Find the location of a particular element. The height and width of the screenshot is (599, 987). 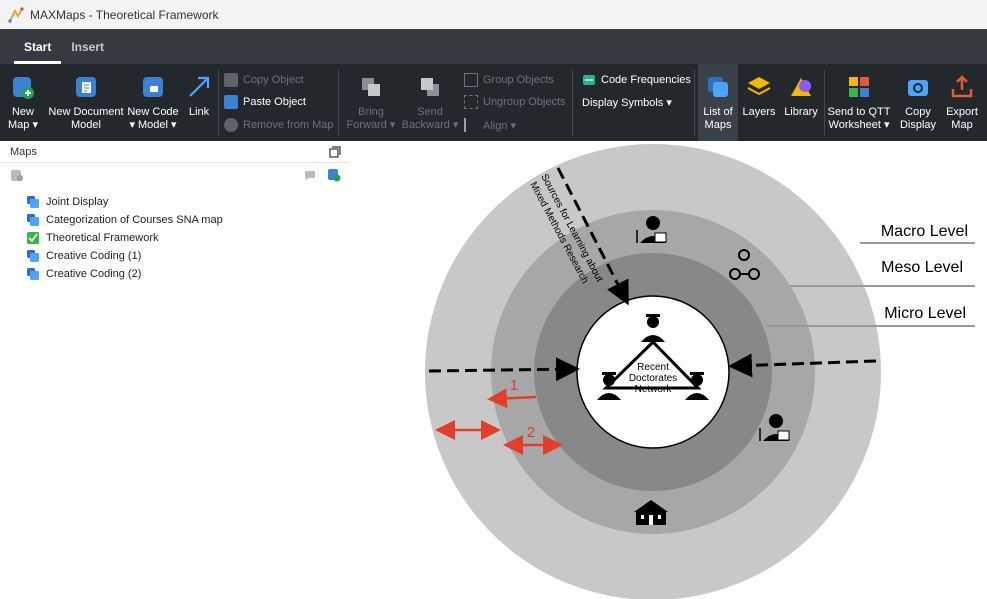

bring-forward-button: Bring Forward ▾ is located at coordinates (371, 98).